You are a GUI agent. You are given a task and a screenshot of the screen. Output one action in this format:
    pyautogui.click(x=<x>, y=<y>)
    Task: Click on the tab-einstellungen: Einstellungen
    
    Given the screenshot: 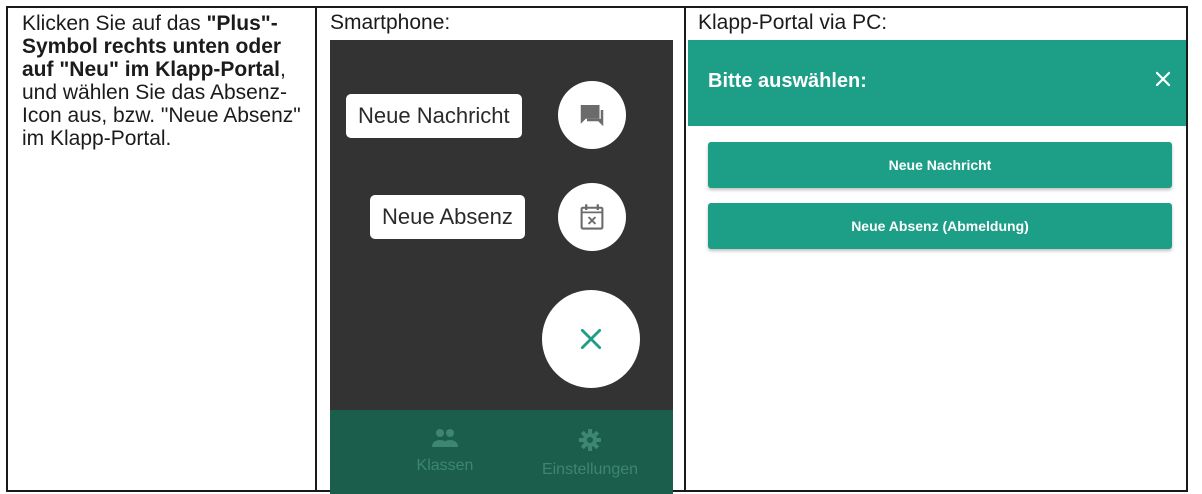 What is the action you would take?
    pyautogui.click(x=590, y=453)
    